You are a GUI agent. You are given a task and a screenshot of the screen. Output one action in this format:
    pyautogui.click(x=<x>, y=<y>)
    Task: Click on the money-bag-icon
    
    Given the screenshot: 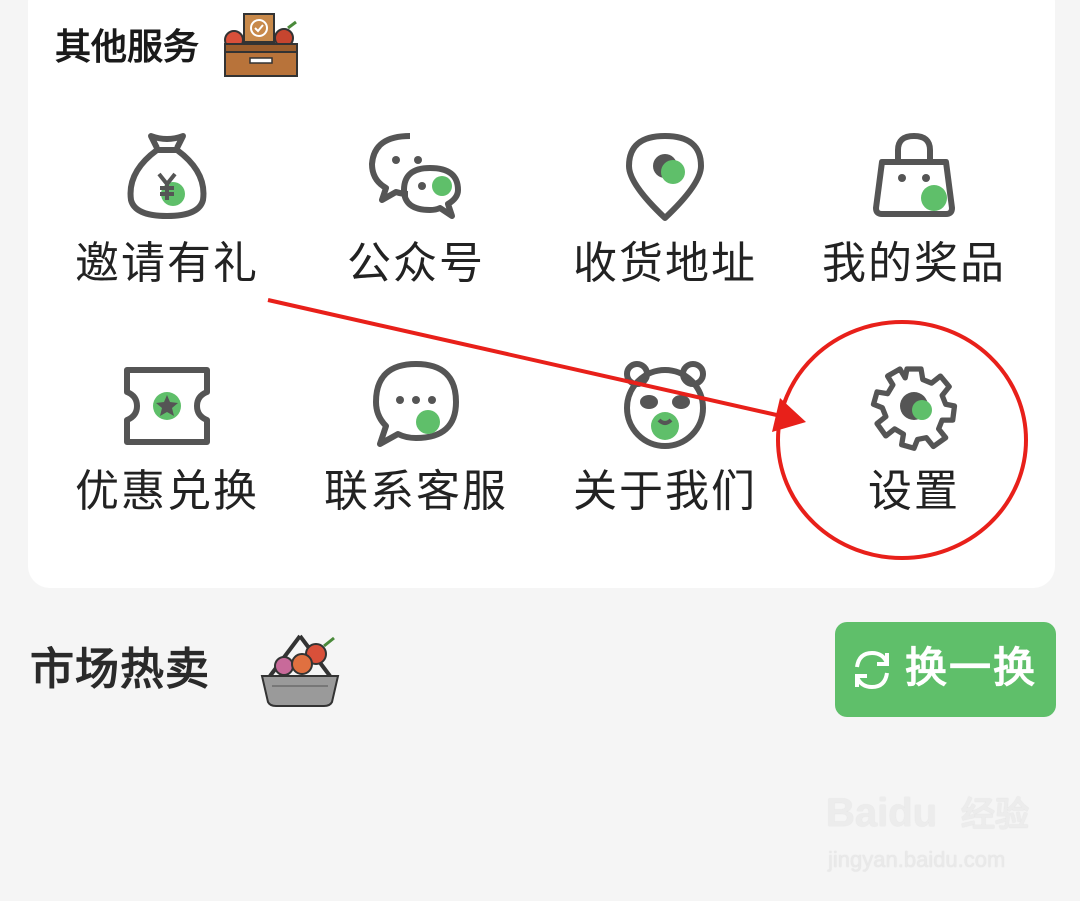 What is the action you would take?
    pyautogui.click(x=167, y=176)
    